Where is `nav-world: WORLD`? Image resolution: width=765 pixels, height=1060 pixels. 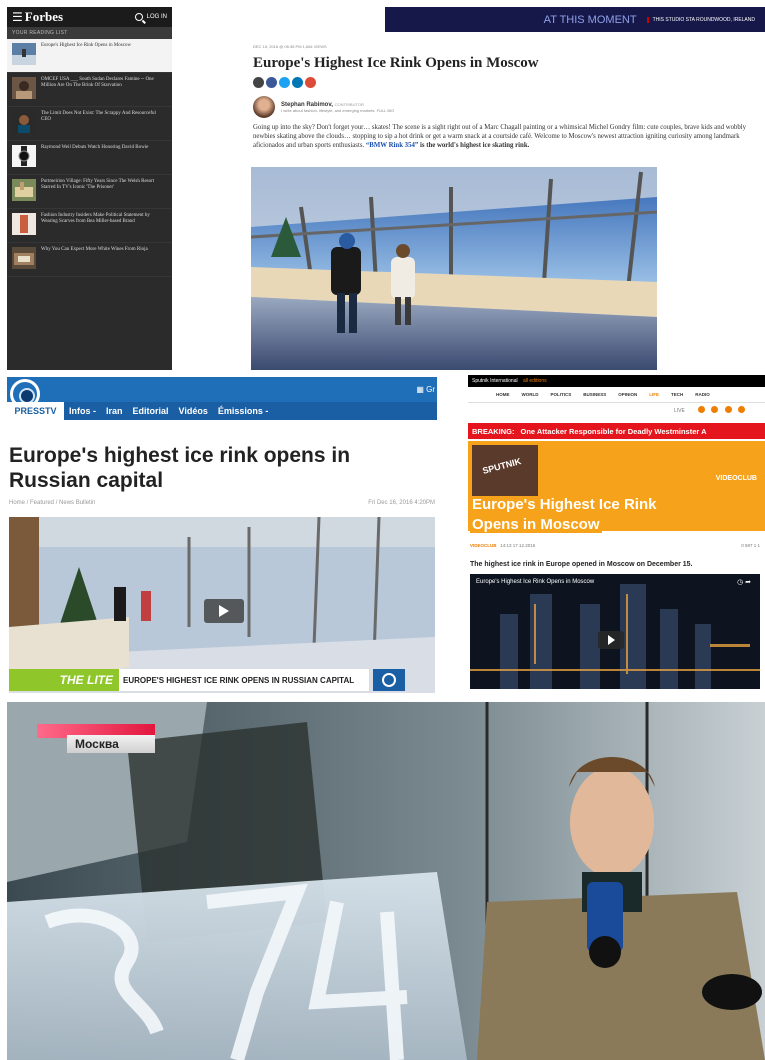
nav-world: WORLD is located at coordinates (530, 394).